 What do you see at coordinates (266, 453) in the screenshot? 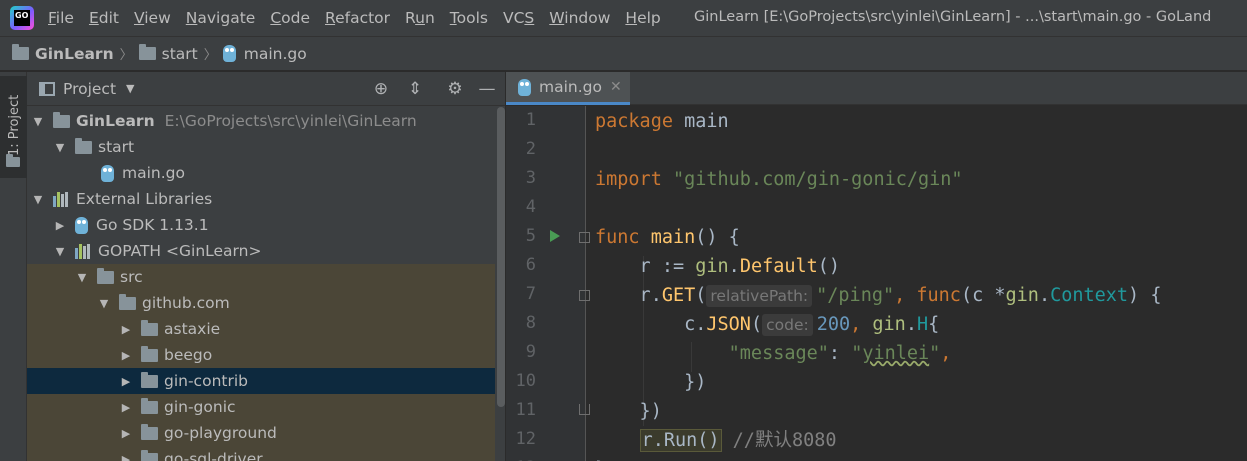
I see `tree-item-go-sql-driver: ▶ go-sql-driver` at bounding box center [266, 453].